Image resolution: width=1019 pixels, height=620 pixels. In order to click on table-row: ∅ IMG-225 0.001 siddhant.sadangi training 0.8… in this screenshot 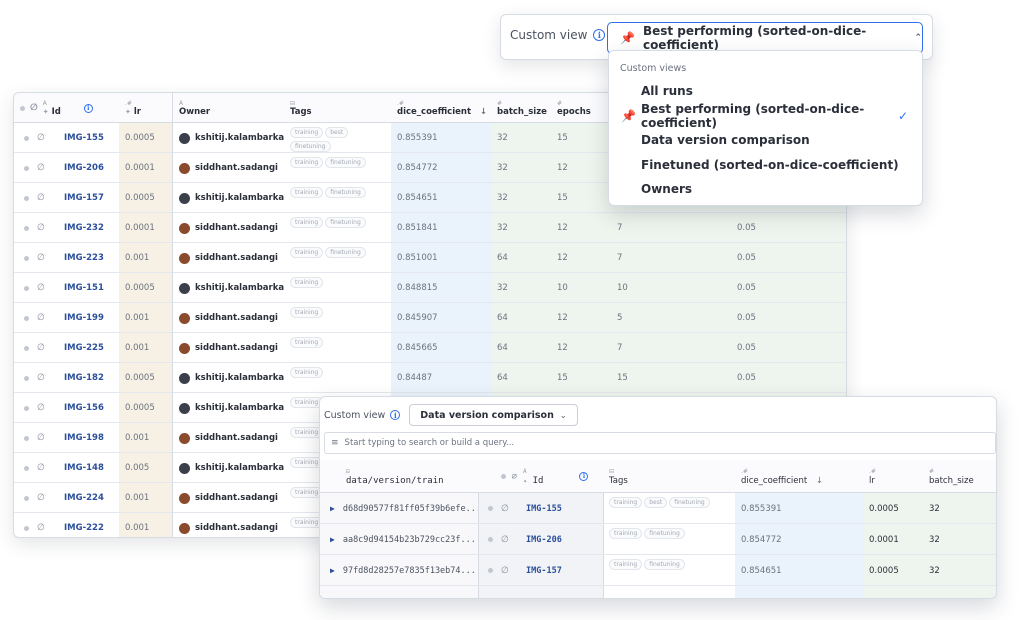, I will do `click(430, 348)`.